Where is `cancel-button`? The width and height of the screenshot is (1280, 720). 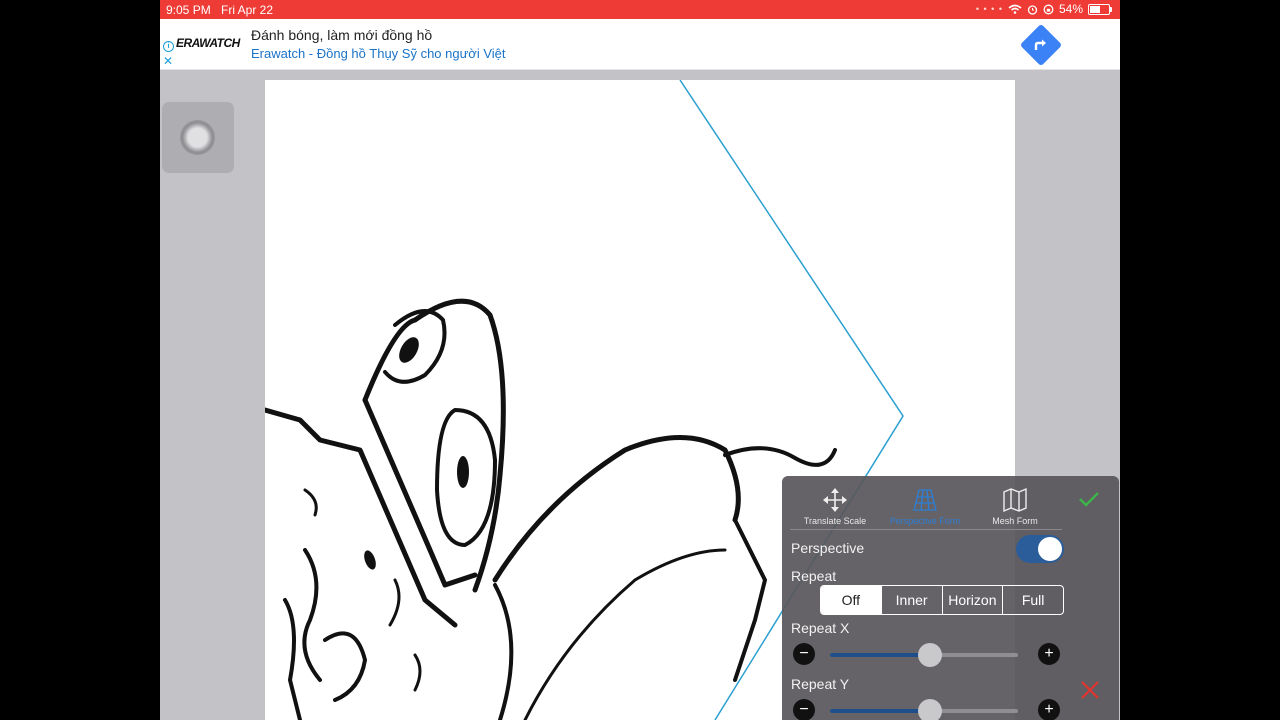 cancel-button is located at coordinates (1090, 692).